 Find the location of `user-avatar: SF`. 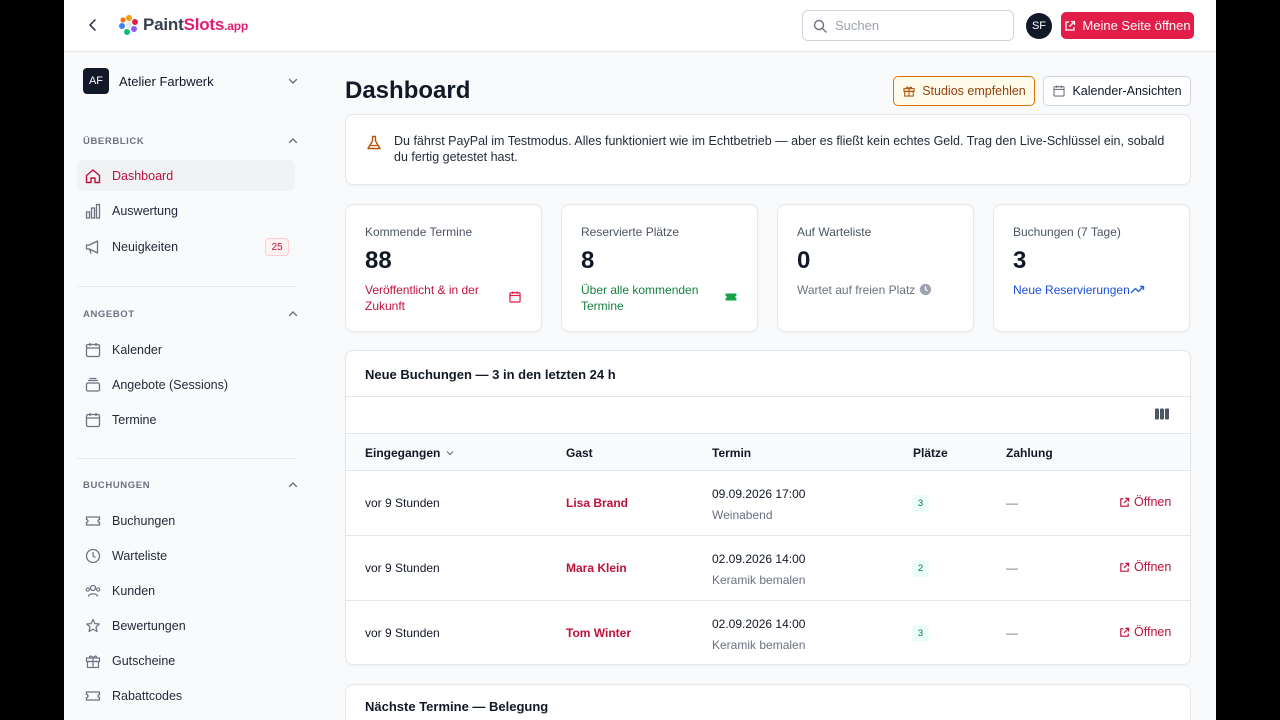

user-avatar: SF is located at coordinates (1039, 26).